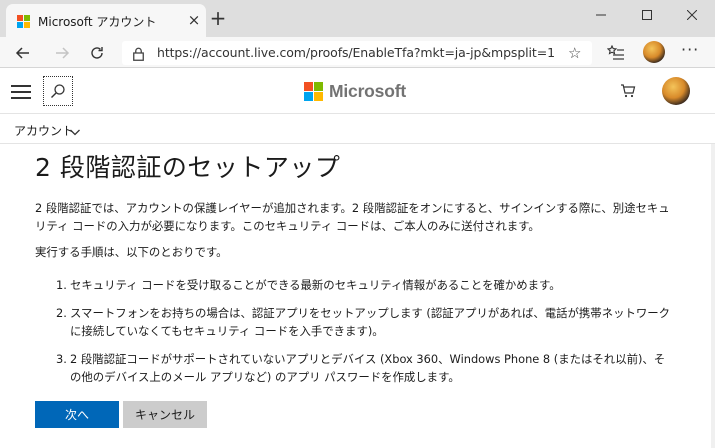 This screenshot has height=448, width=715. I want to click on tab-close-icon: ×, so click(194, 20).